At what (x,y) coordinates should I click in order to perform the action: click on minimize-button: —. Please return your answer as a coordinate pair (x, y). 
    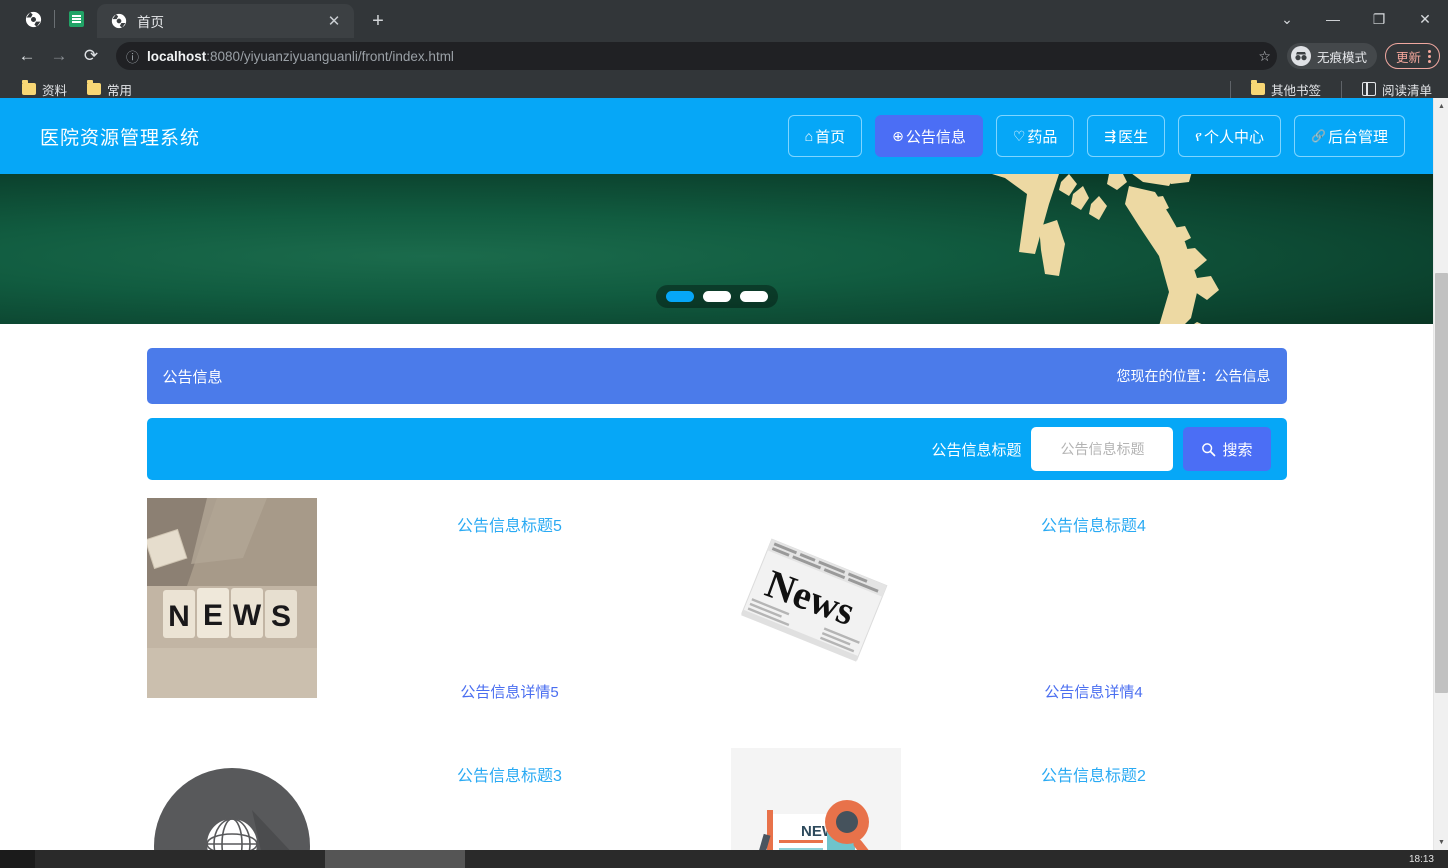
    Looking at the image, I should click on (1333, 19).